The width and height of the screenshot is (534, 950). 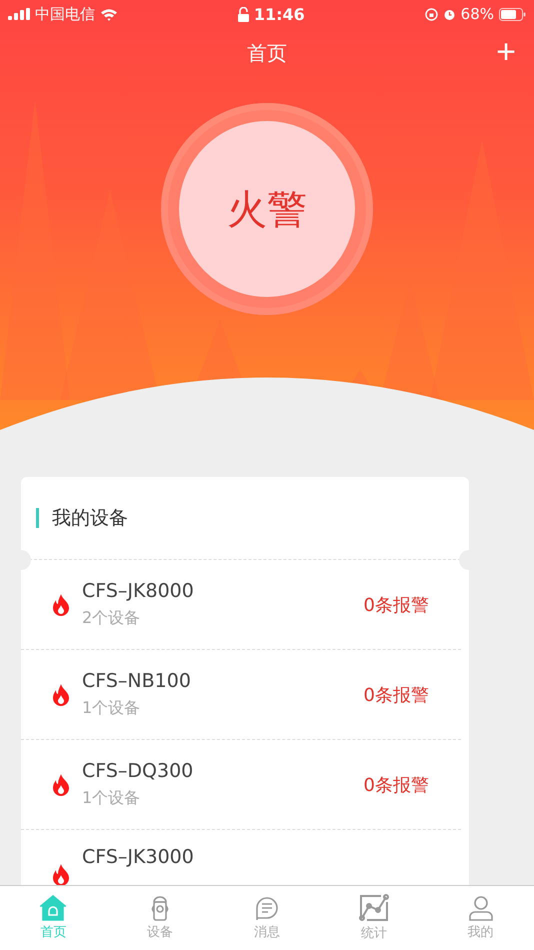 I want to click on clock-time: 11:46, so click(x=279, y=14).